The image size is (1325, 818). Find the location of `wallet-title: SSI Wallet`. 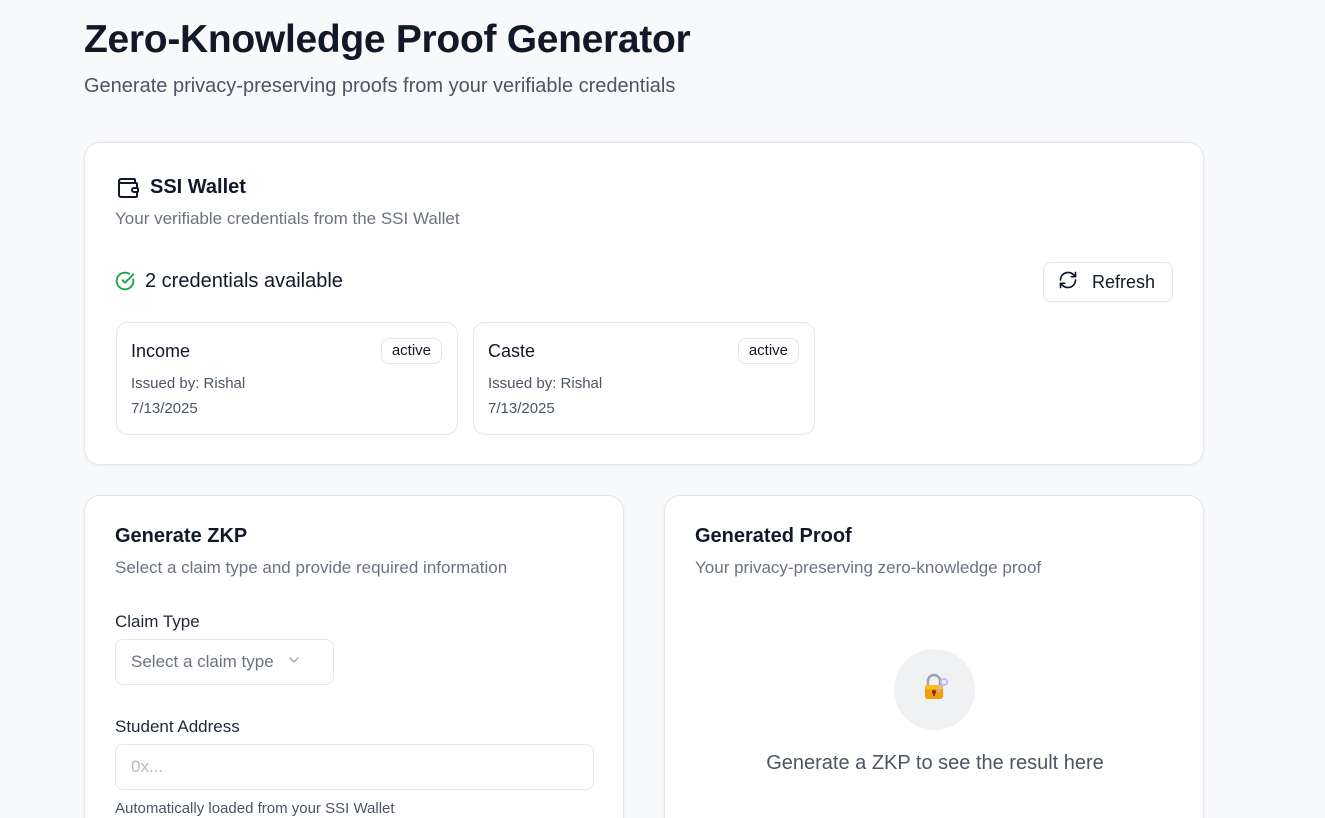

wallet-title: SSI Wallet is located at coordinates (198, 187).